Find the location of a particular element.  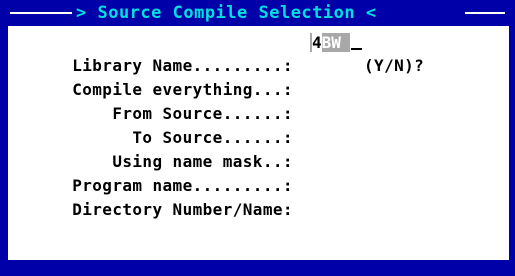

library-name-value-rest: BW is located at coordinates (331, 42).